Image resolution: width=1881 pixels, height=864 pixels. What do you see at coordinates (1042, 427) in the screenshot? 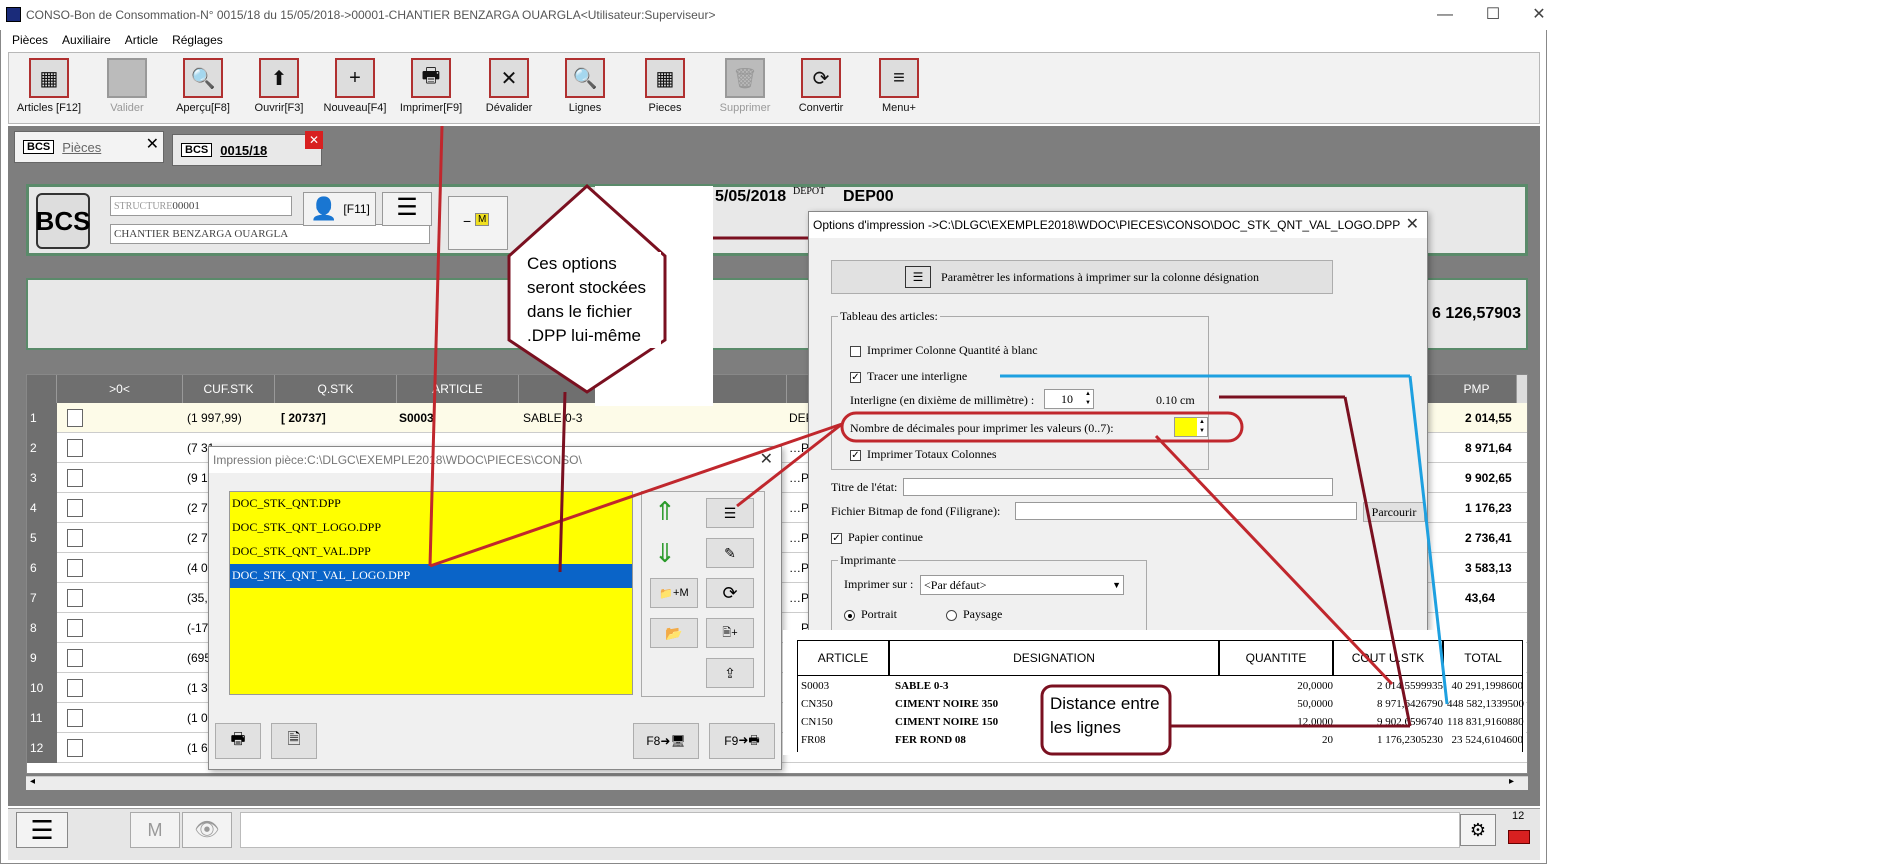
I see `highlight-ellipse` at bounding box center [1042, 427].